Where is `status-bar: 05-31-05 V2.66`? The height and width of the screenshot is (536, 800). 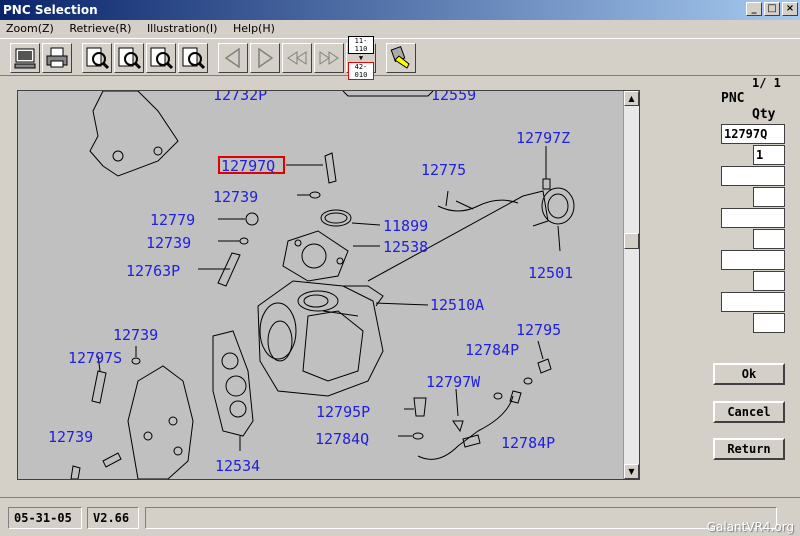 status-bar: 05-31-05 V2.66 is located at coordinates (400, 516).